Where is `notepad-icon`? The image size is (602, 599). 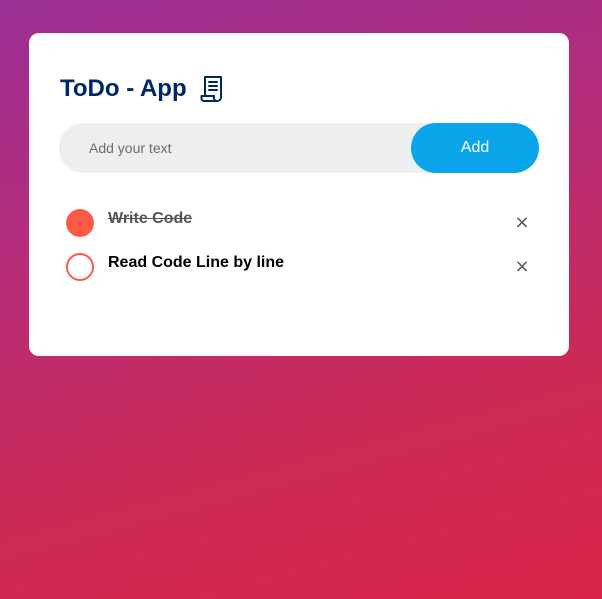 notepad-icon is located at coordinates (212, 89).